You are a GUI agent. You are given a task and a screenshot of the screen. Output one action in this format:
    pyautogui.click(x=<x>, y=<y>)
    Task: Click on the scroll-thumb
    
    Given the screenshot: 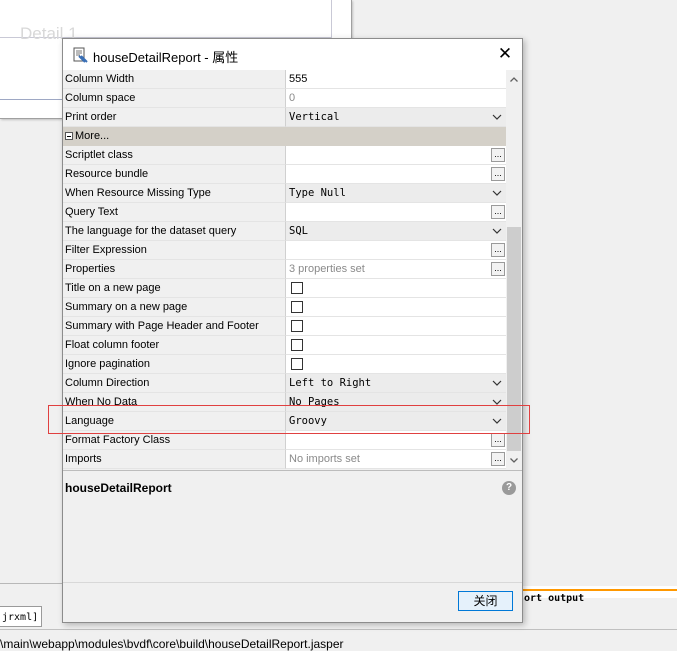 What is the action you would take?
    pyautogui.click(x=514, y=339)
    